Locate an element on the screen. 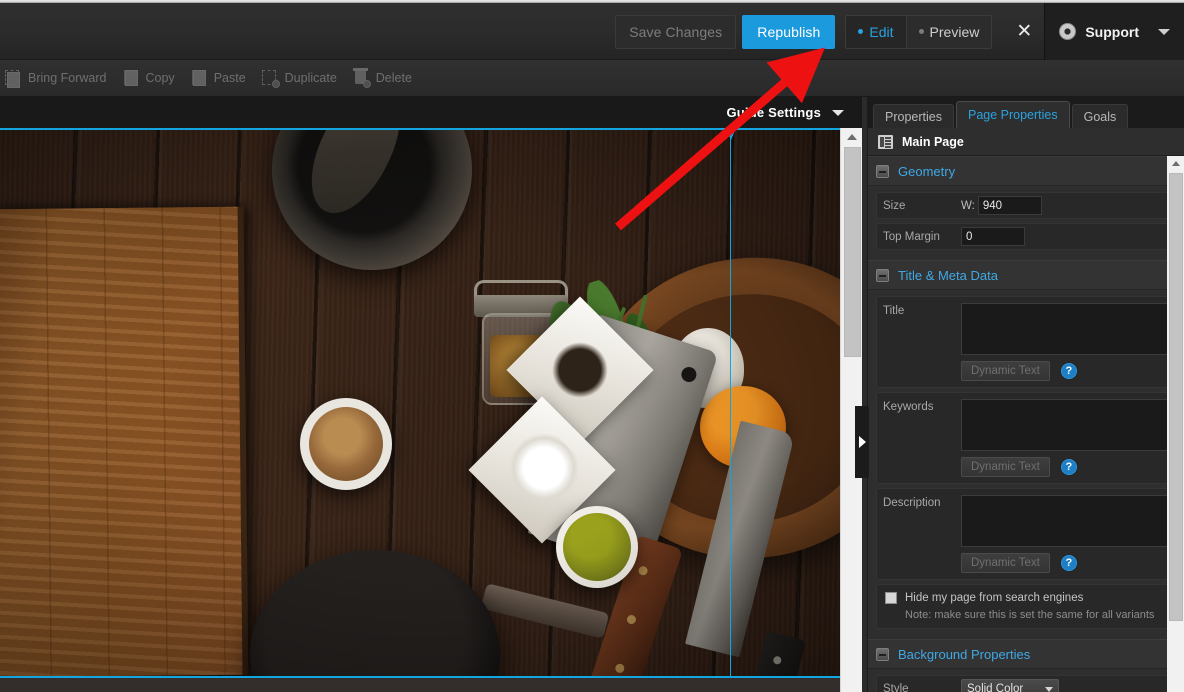  bring-forward-button: Bring Forward is located at coordinates (59, 78).